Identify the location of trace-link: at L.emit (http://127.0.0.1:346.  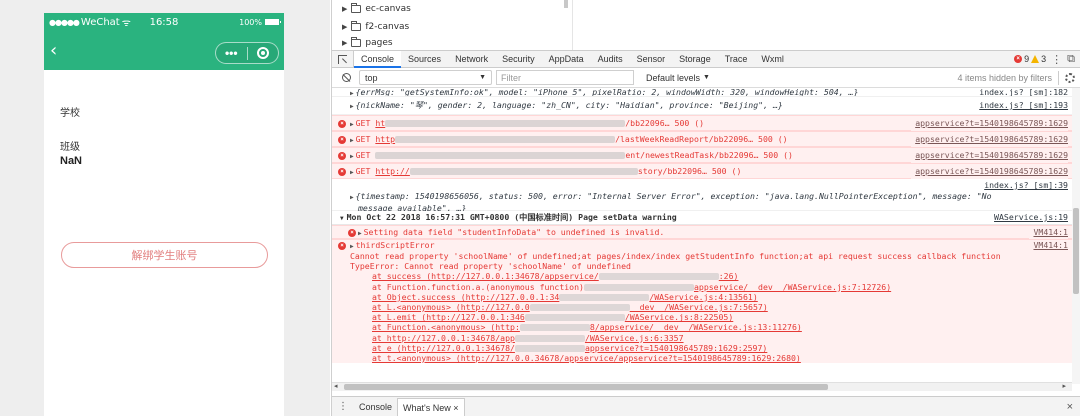
(448, 317).